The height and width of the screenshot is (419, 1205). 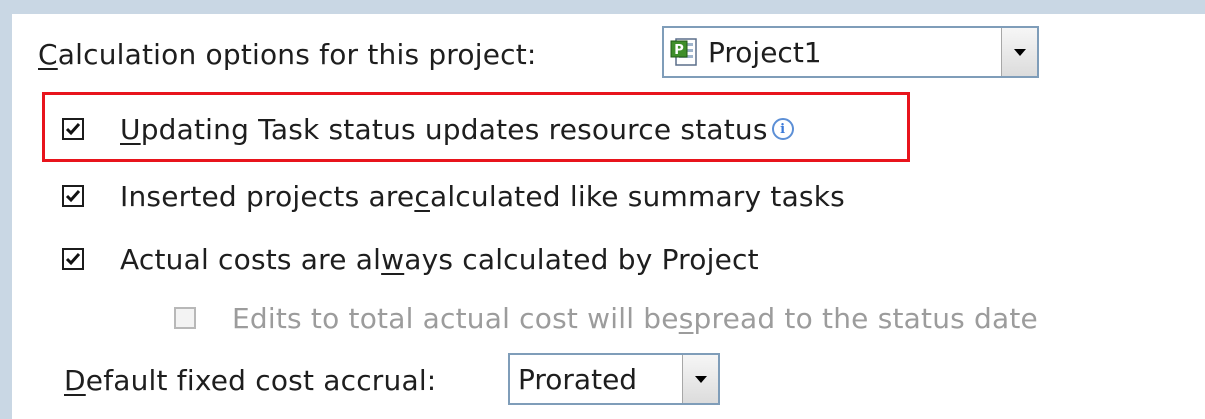 What do you see at coordinates (685, 52) in the screenshot?
I see `project-file-icon: P` at bounding box center [685, 52].